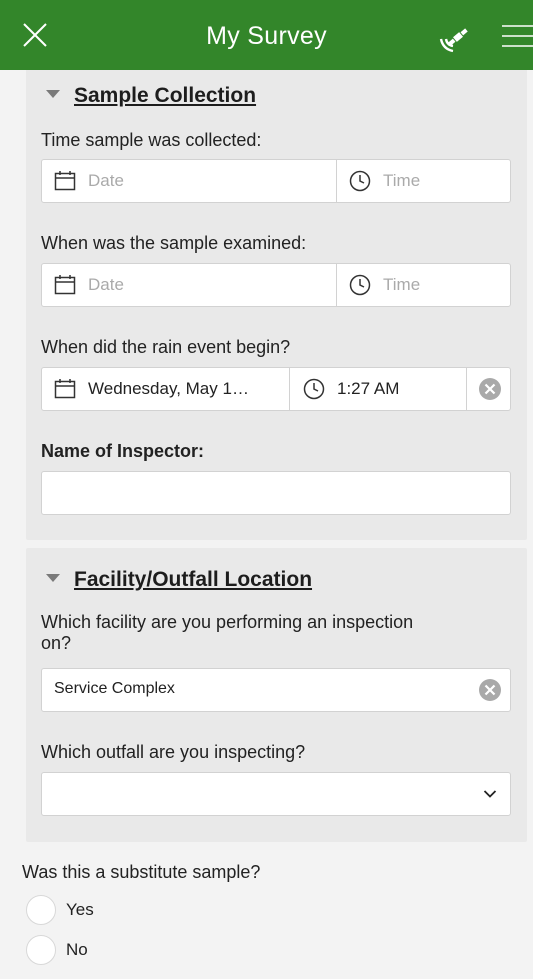  I want to click on rain-event-label: When did the rain event begin?, so click(166, 347).